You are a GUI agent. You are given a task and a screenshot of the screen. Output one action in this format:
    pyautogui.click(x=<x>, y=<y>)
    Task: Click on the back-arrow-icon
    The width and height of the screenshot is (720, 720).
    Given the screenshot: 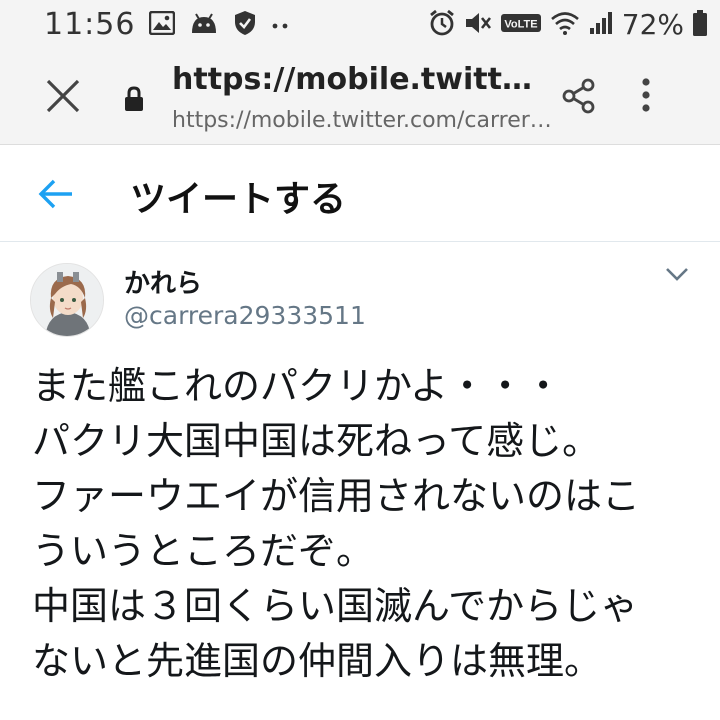 What is the action you would take?
    pyautogui.click(x=55, y=194)
    